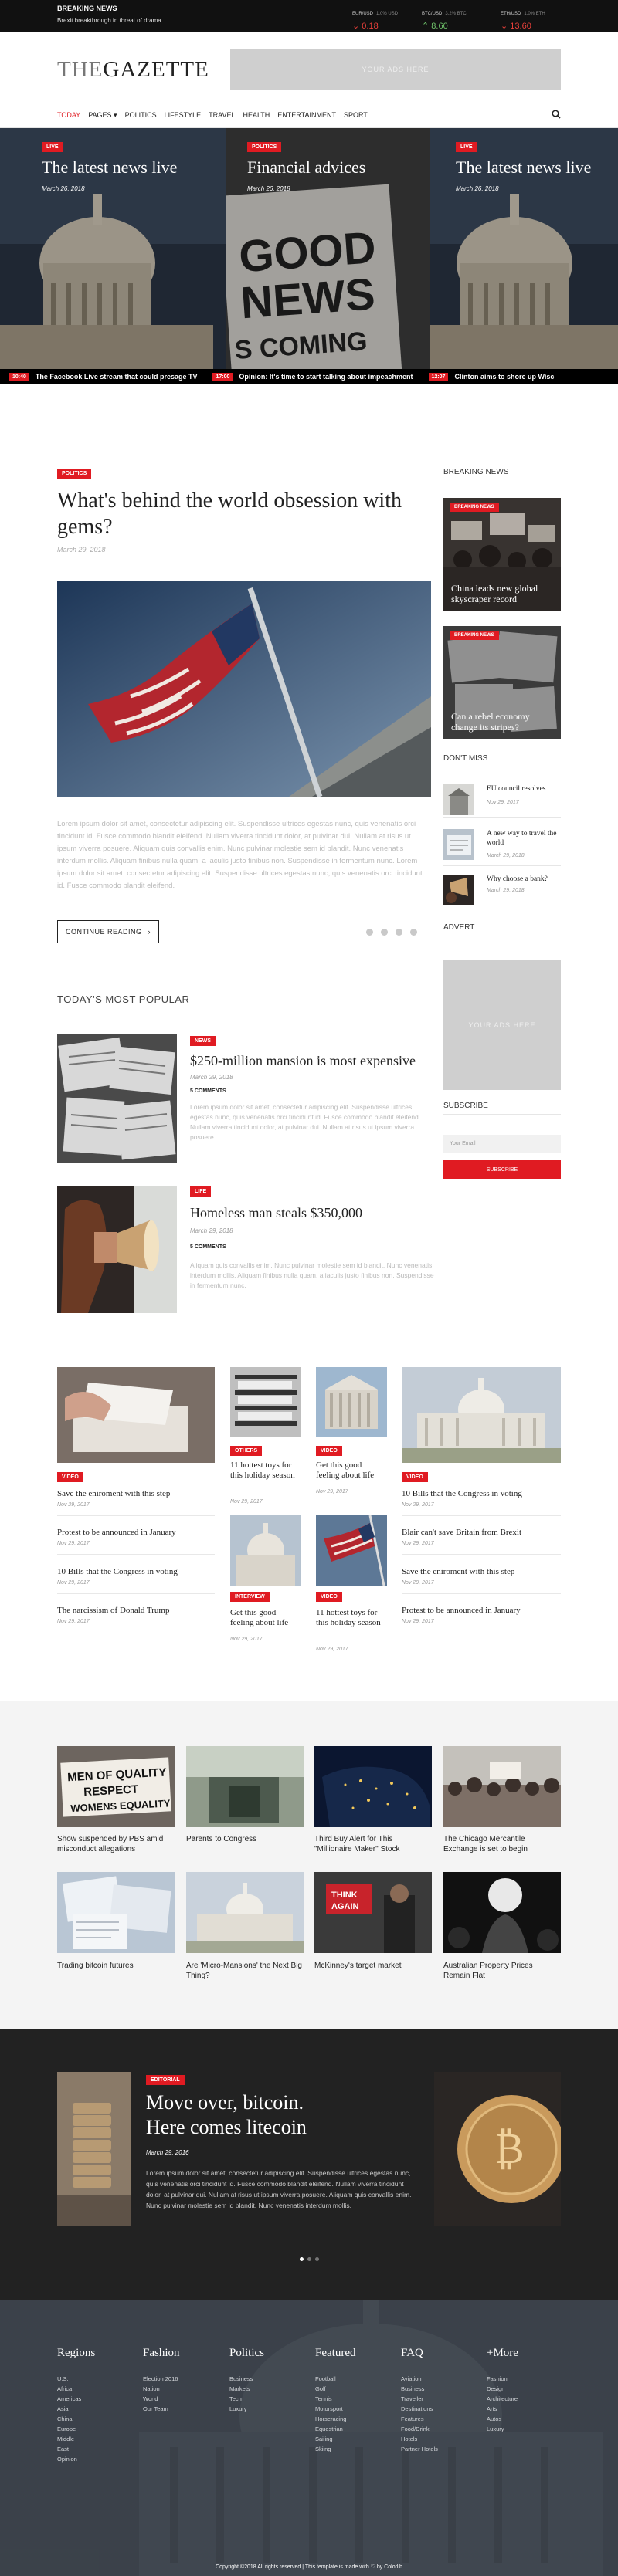 The height and width of the screenshot is (2576, 618). I want to click on gallery-title: McKinney's target market, so click(373, 1966).